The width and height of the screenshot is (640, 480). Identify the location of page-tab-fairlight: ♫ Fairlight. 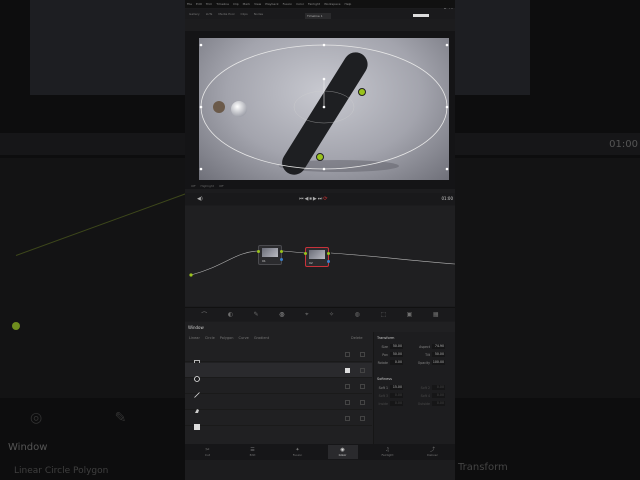
(388, 452).